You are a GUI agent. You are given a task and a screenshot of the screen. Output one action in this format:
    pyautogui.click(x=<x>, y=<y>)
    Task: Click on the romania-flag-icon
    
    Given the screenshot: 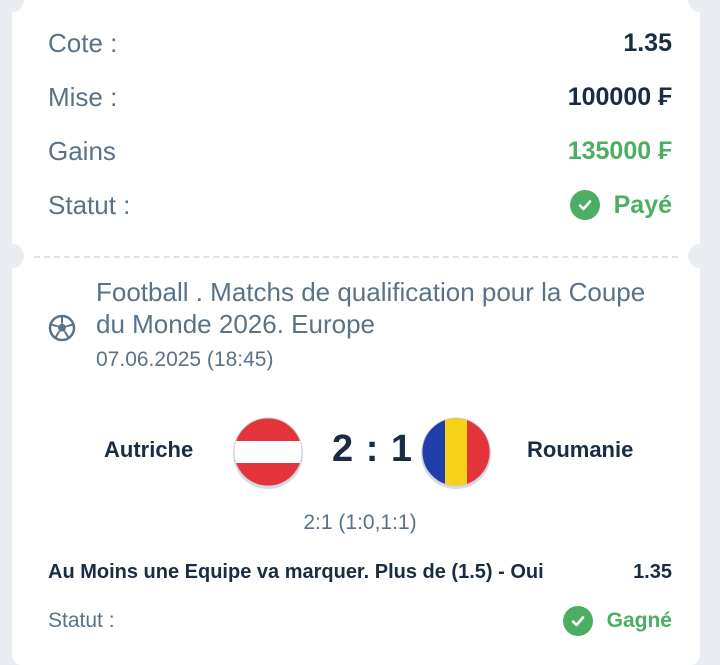 What is the action you would take?
    pyautogui.click(x=456, y=452)
    